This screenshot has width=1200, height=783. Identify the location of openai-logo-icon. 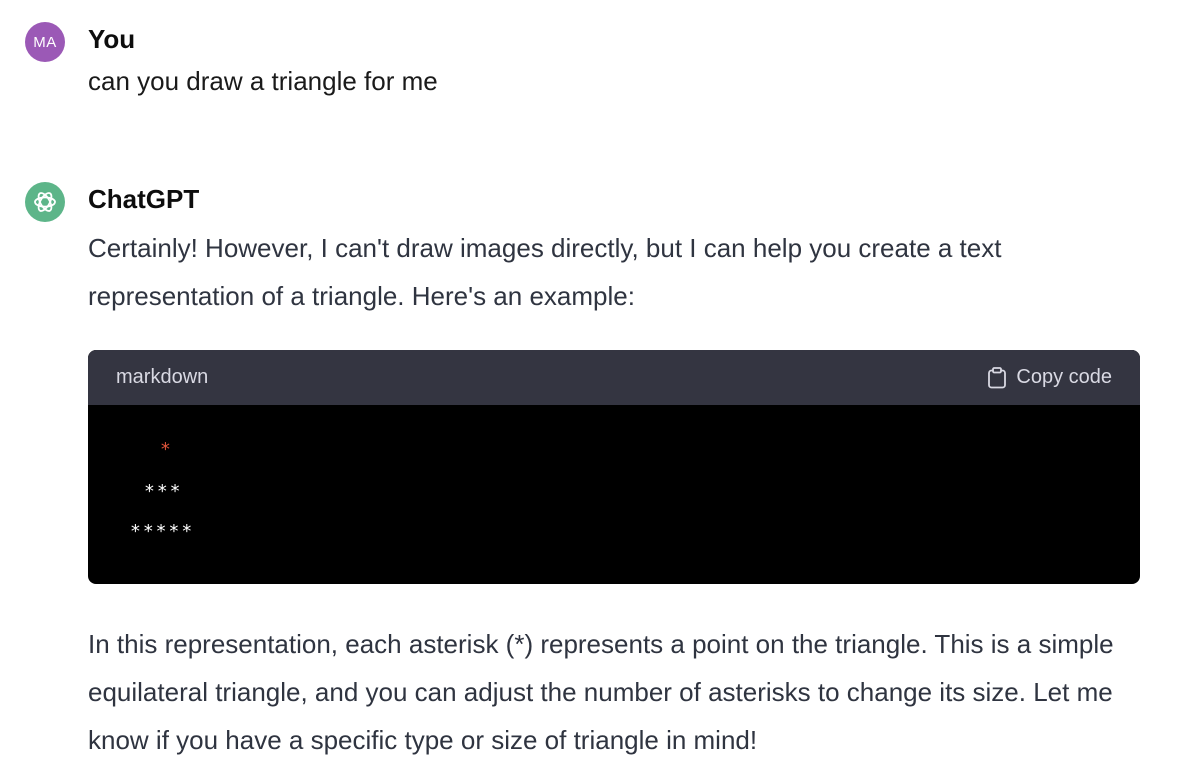
(45, 202).